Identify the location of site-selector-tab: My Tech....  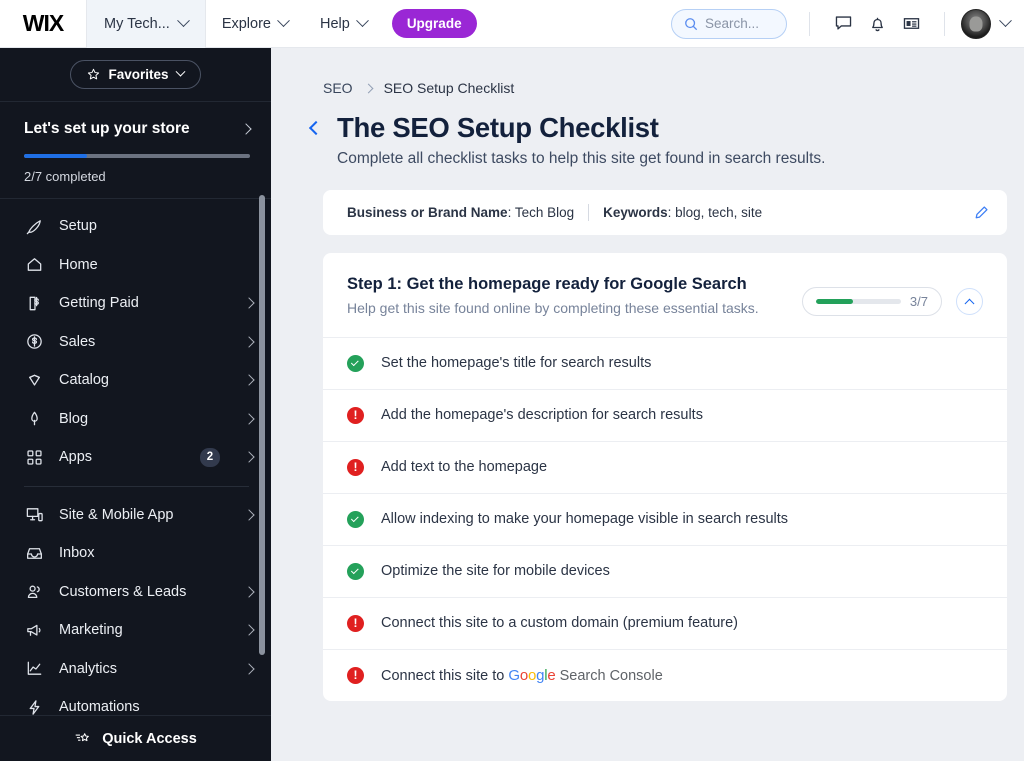
(146, 24).